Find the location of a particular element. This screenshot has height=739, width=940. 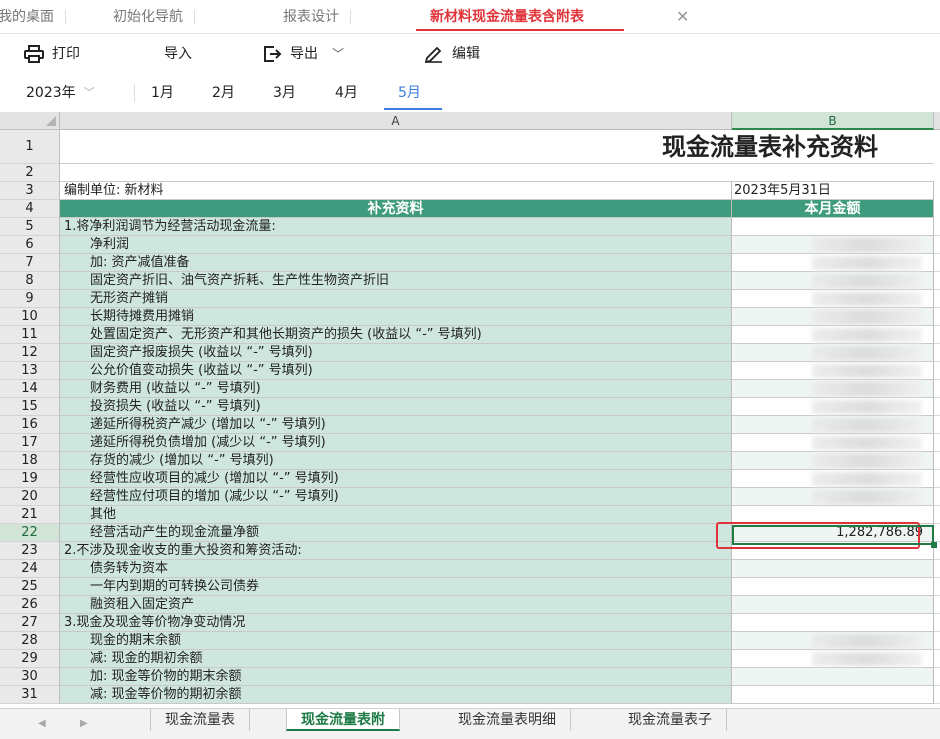

year-select: 2023年 ﹀ is located at coordinates (60, 92).